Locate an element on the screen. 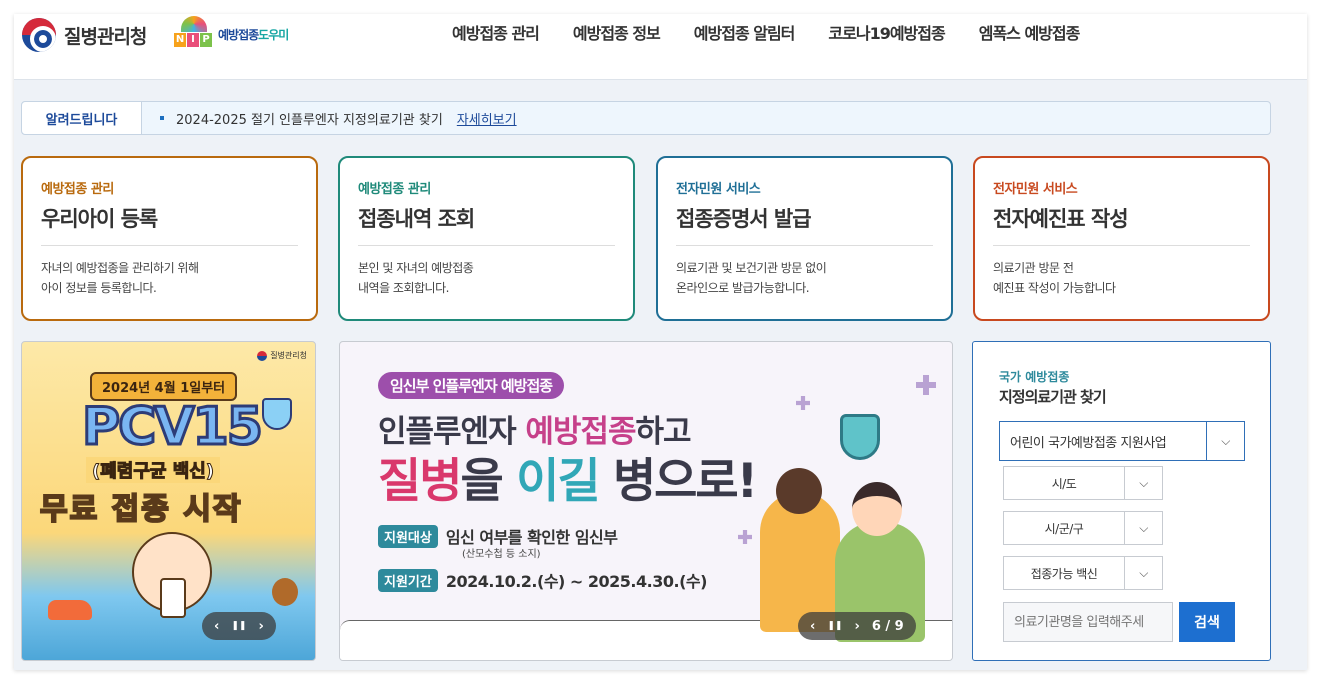  banner-pill: 임신부 인플루엔자 예방접종 is located at coordinates (471, 385).